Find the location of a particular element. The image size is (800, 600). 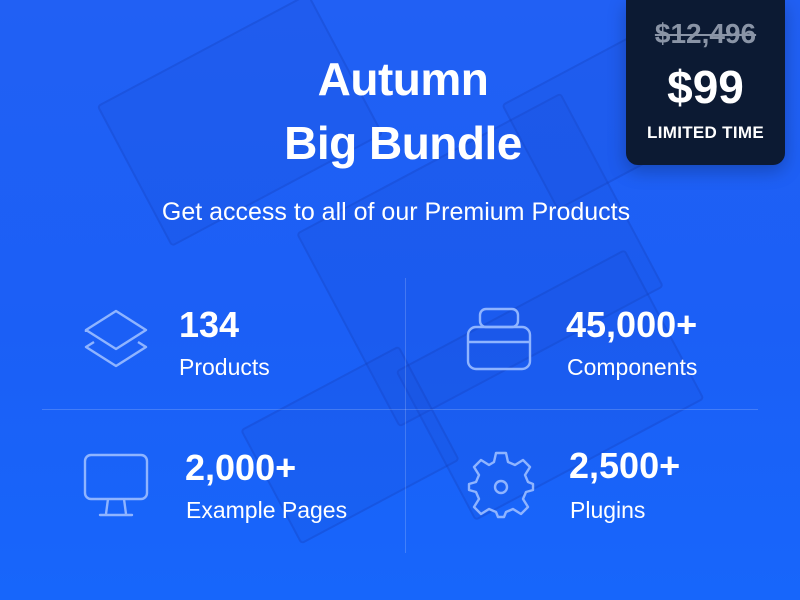

stat-label: Example Pages is located at coordinates (267, 510).